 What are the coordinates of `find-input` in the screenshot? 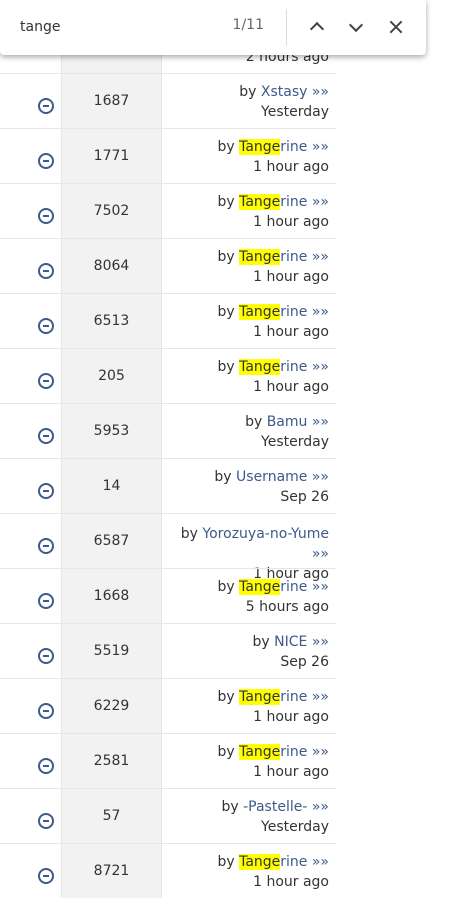 It's located at (115, 27).